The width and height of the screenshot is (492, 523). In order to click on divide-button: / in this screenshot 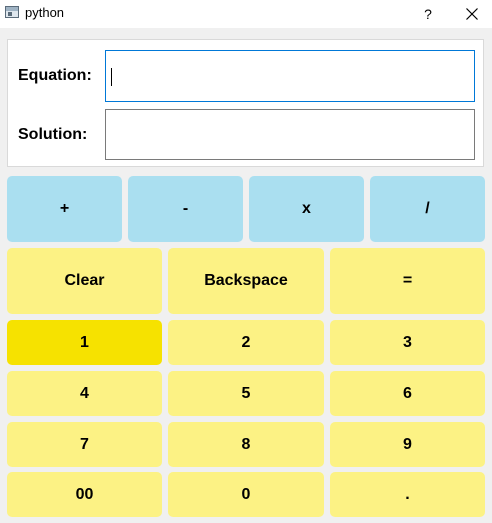, I will do `click(427, 209)`.